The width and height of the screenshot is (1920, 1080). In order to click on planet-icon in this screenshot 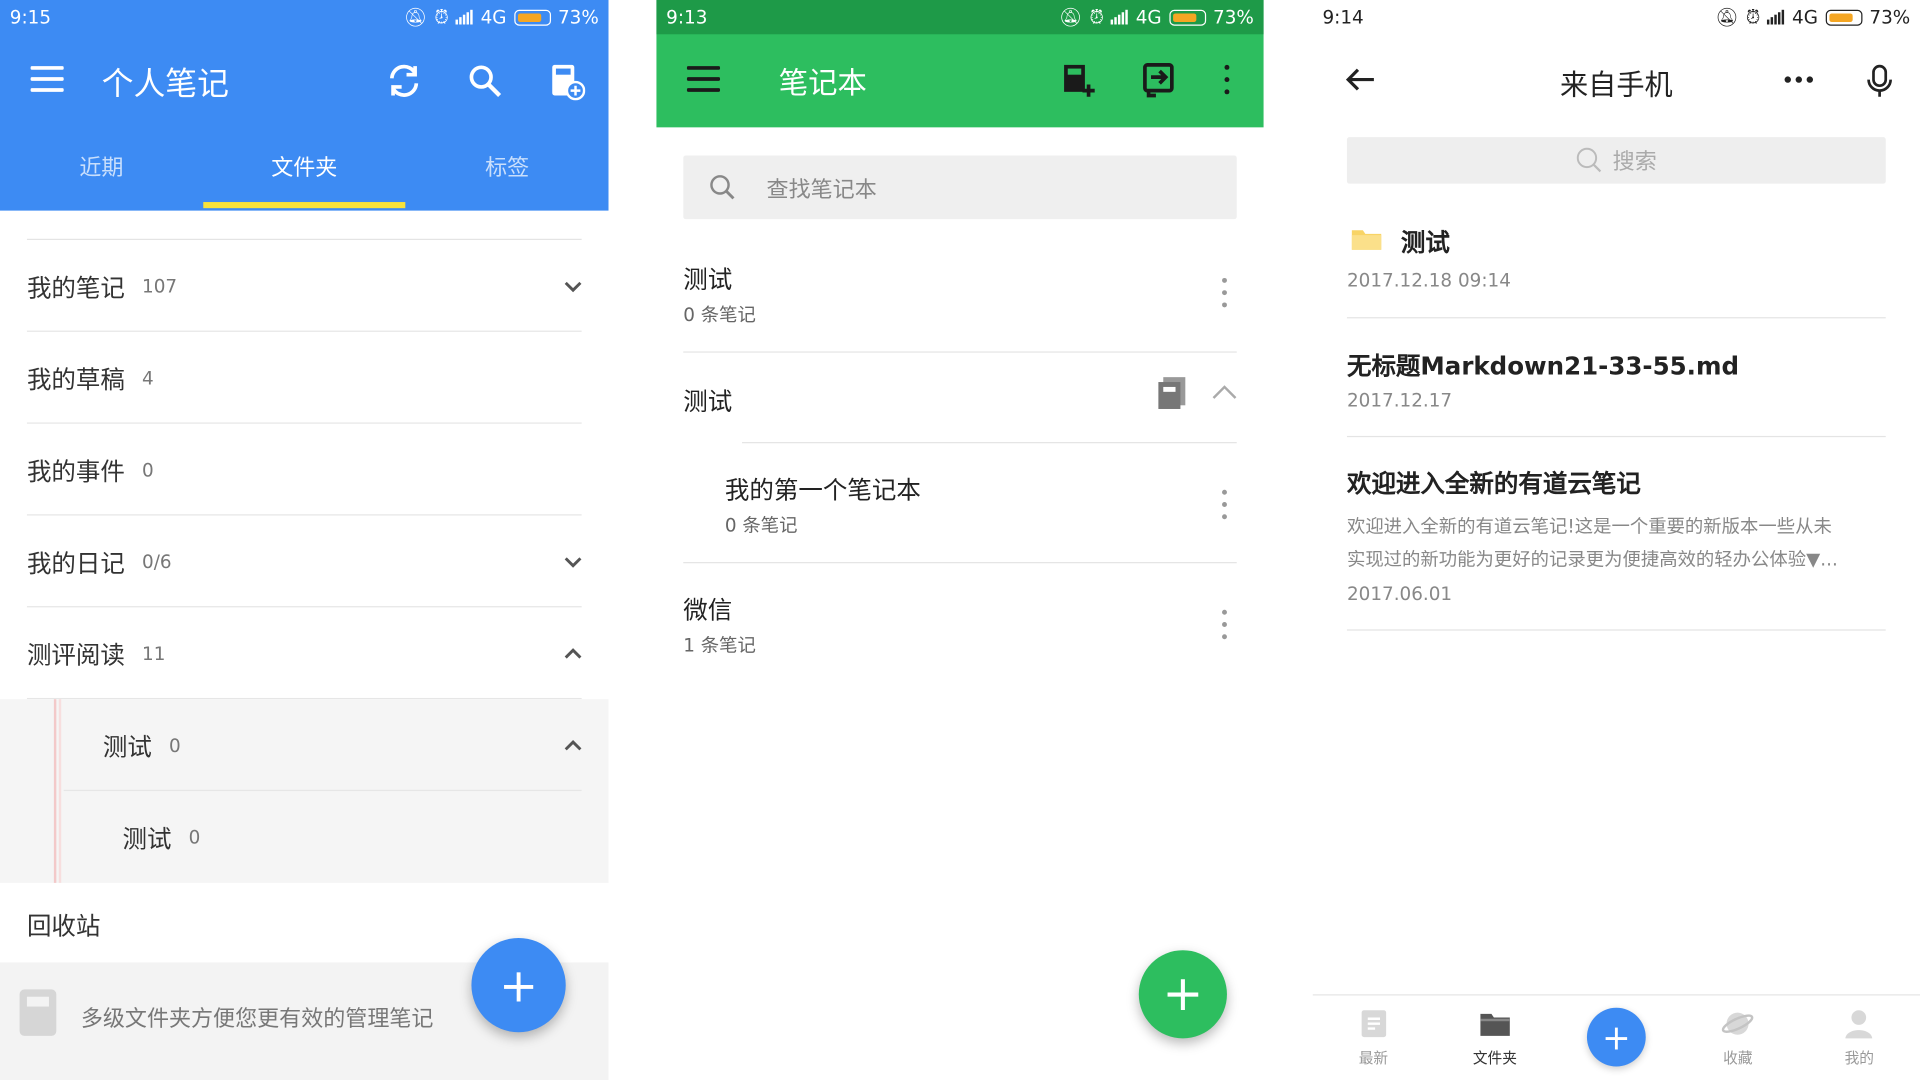, I will do `click(1738, 1023)`.